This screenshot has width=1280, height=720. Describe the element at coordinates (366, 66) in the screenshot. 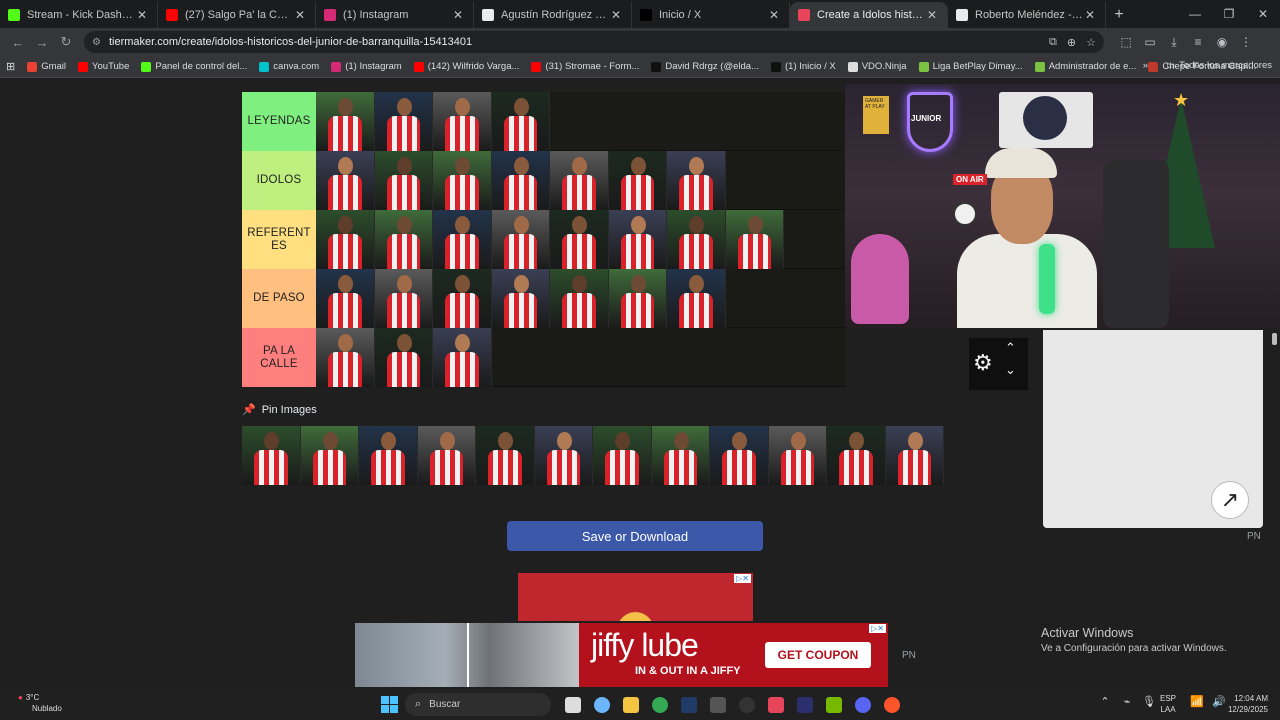

I see `bookmark-item: (1) Instagram` at that location.